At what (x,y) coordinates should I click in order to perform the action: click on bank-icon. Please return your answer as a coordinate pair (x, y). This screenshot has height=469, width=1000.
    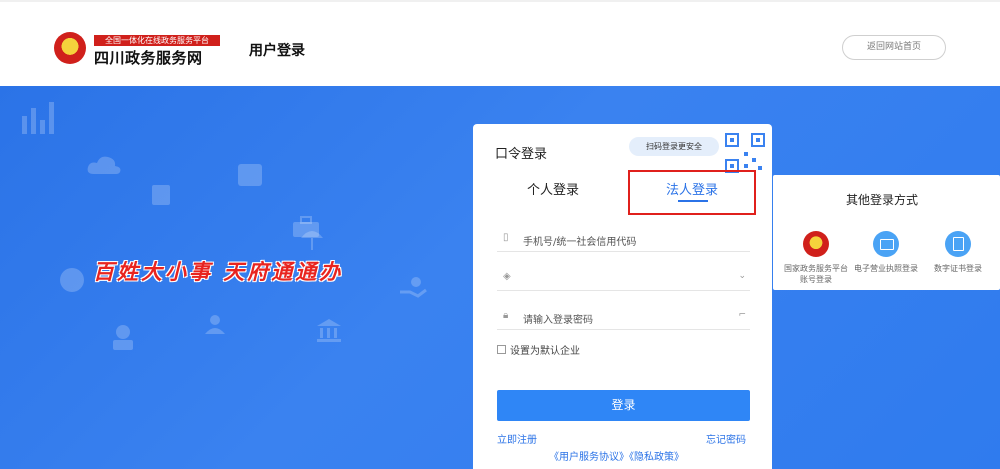
    Looking at the image, I should click on (329, 330).